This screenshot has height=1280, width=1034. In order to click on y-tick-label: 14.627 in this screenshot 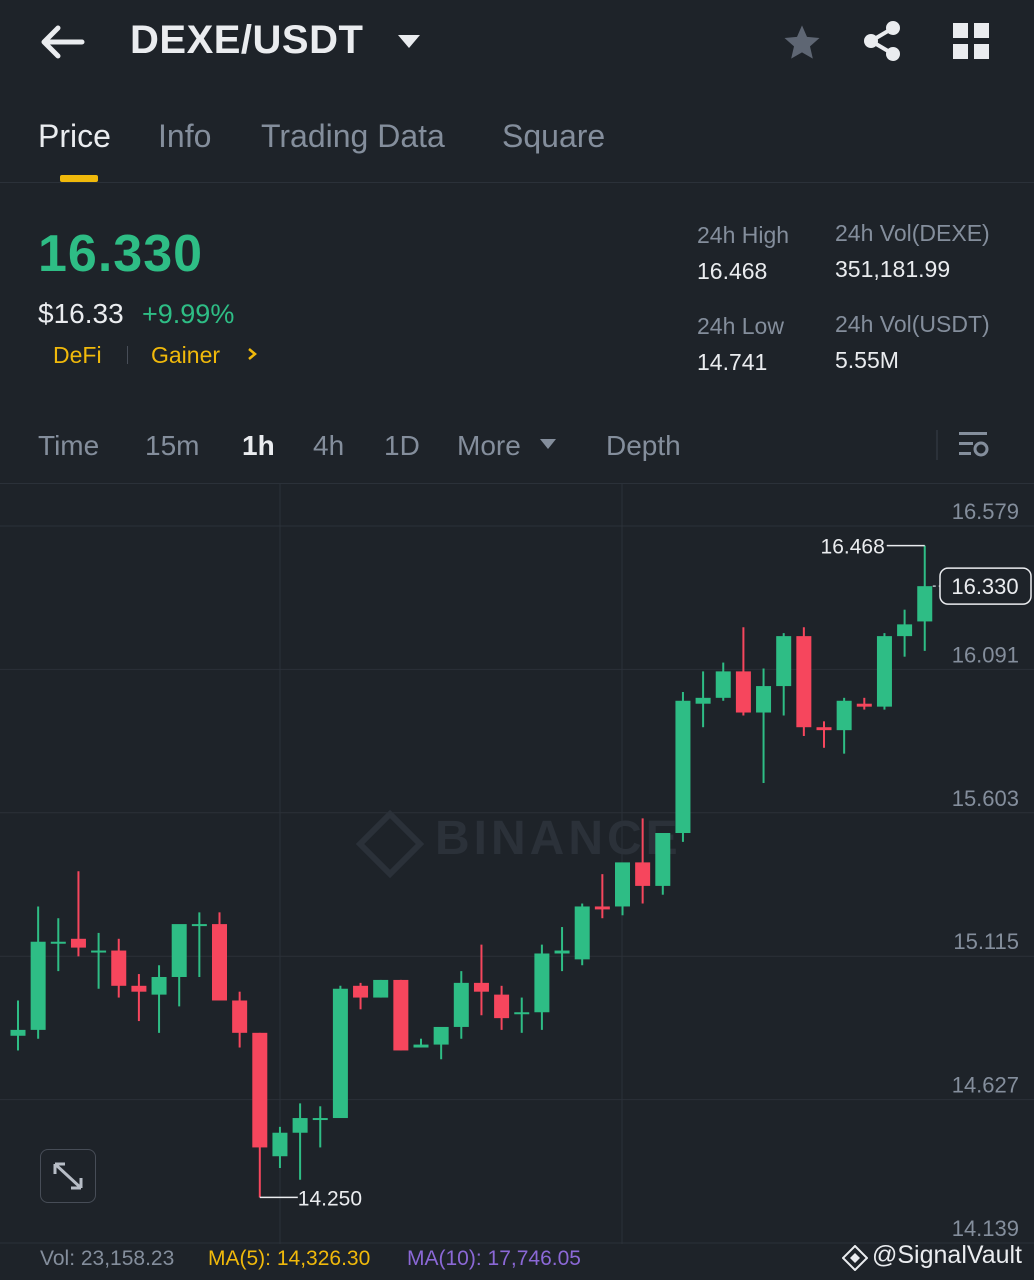, I will do `click(985, 1085)`.